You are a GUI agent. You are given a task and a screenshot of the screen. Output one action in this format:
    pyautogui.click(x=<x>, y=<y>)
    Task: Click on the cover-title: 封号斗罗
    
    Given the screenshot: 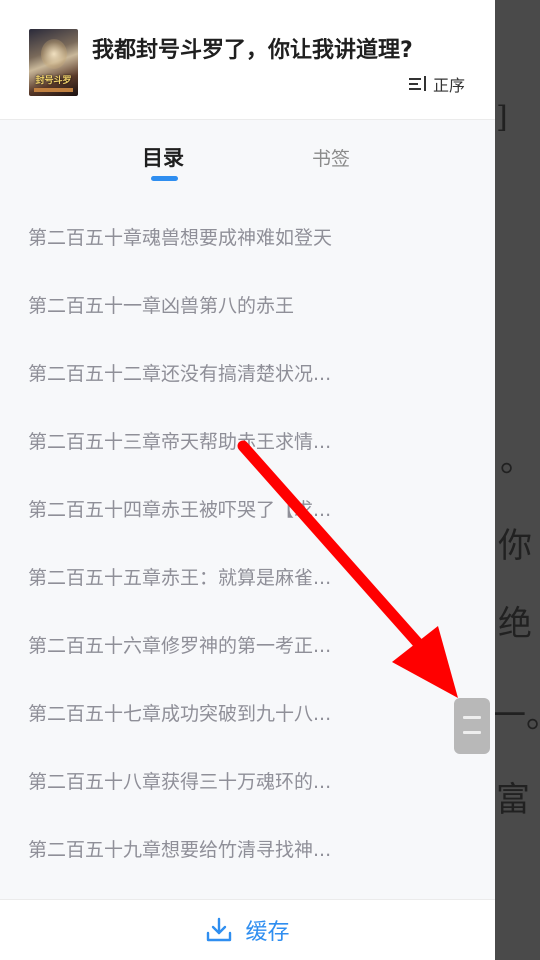 What is the action you would take?
    pyautogui.click(x=53, y=81)
    